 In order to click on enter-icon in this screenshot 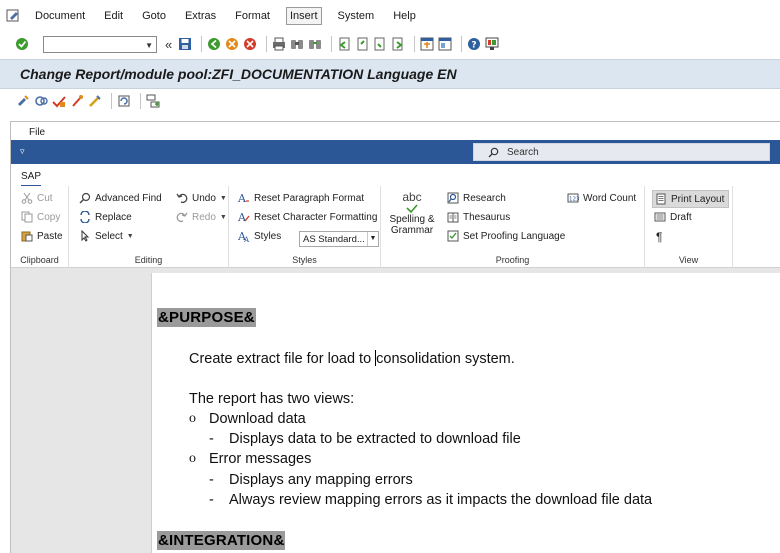, I will do `click(22, 44)`.